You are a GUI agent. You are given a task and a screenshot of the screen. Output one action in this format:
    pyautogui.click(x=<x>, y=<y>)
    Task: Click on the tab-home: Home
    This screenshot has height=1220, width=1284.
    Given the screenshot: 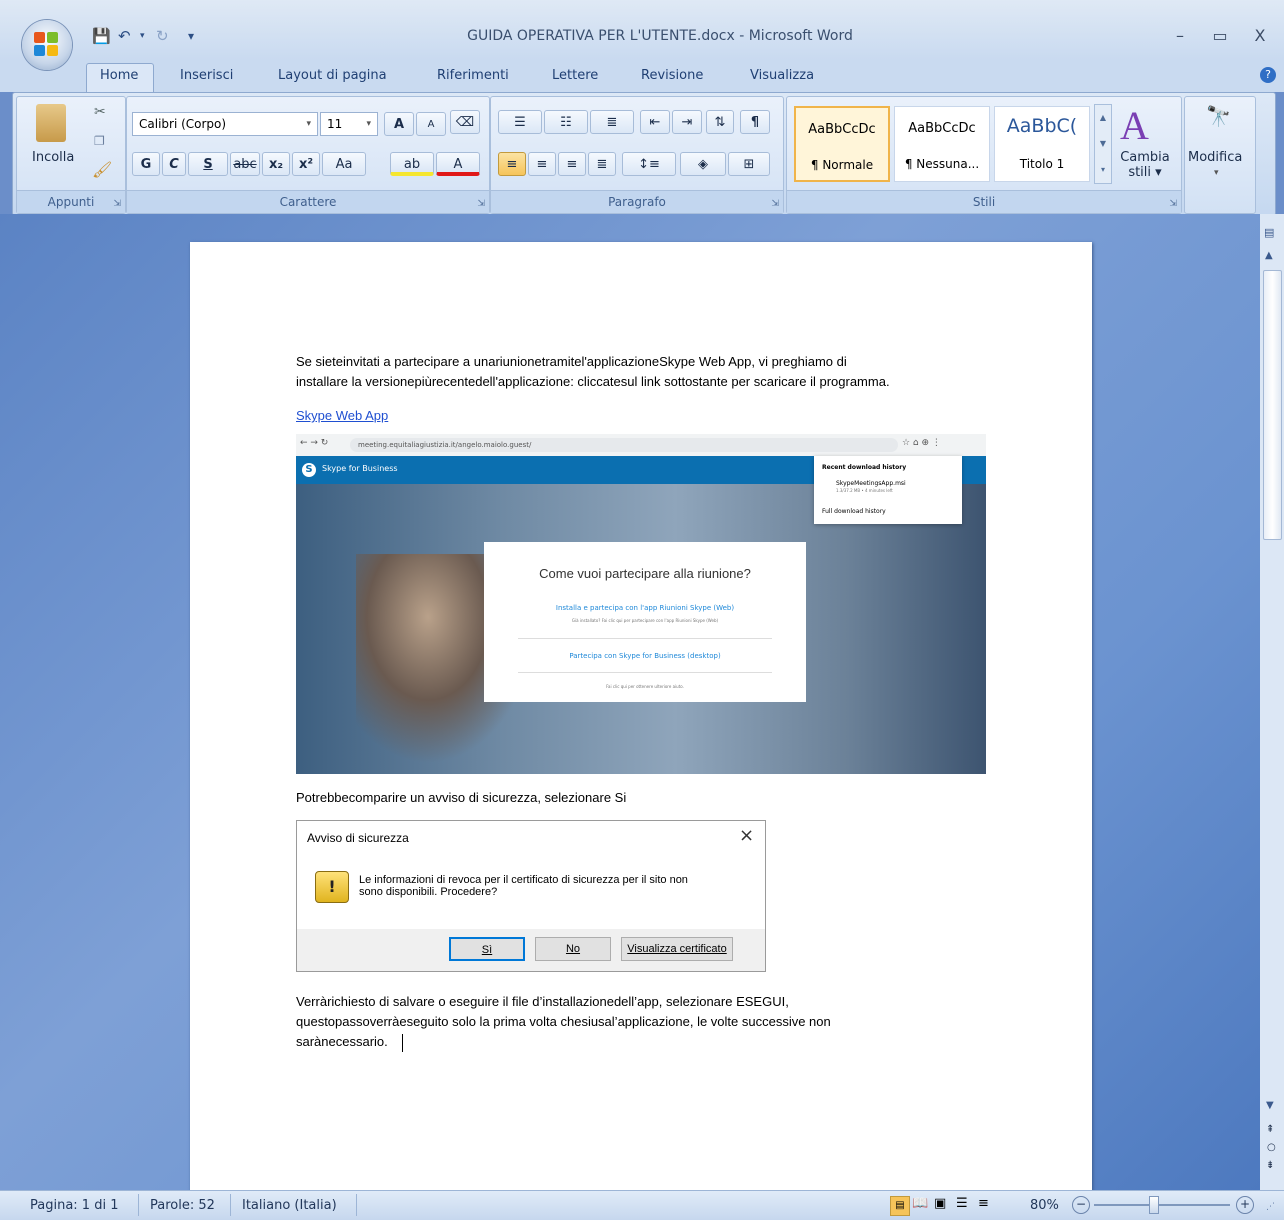 What is the action you would take?
    pyautogui.click(x=119, y=75)
    